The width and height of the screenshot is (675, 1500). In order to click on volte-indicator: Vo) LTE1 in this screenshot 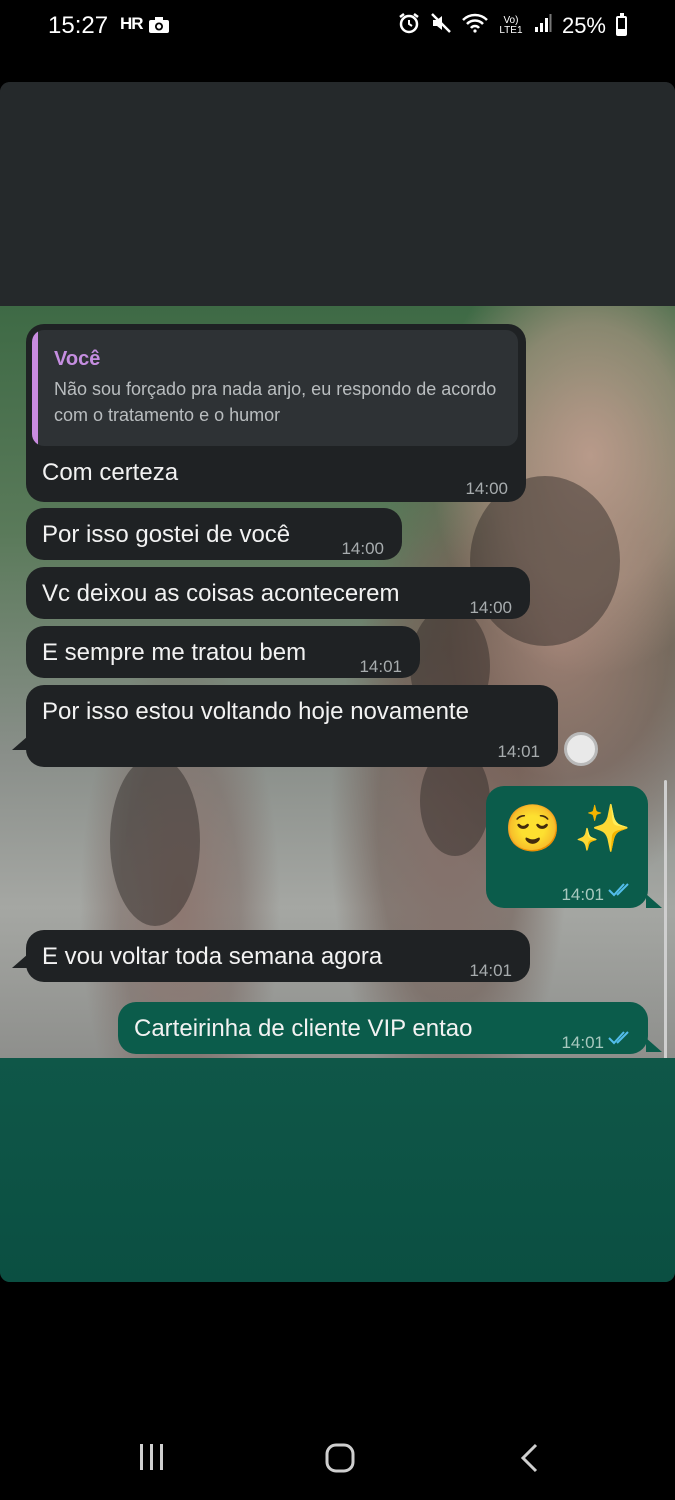, I will do `click(511, 25)`.